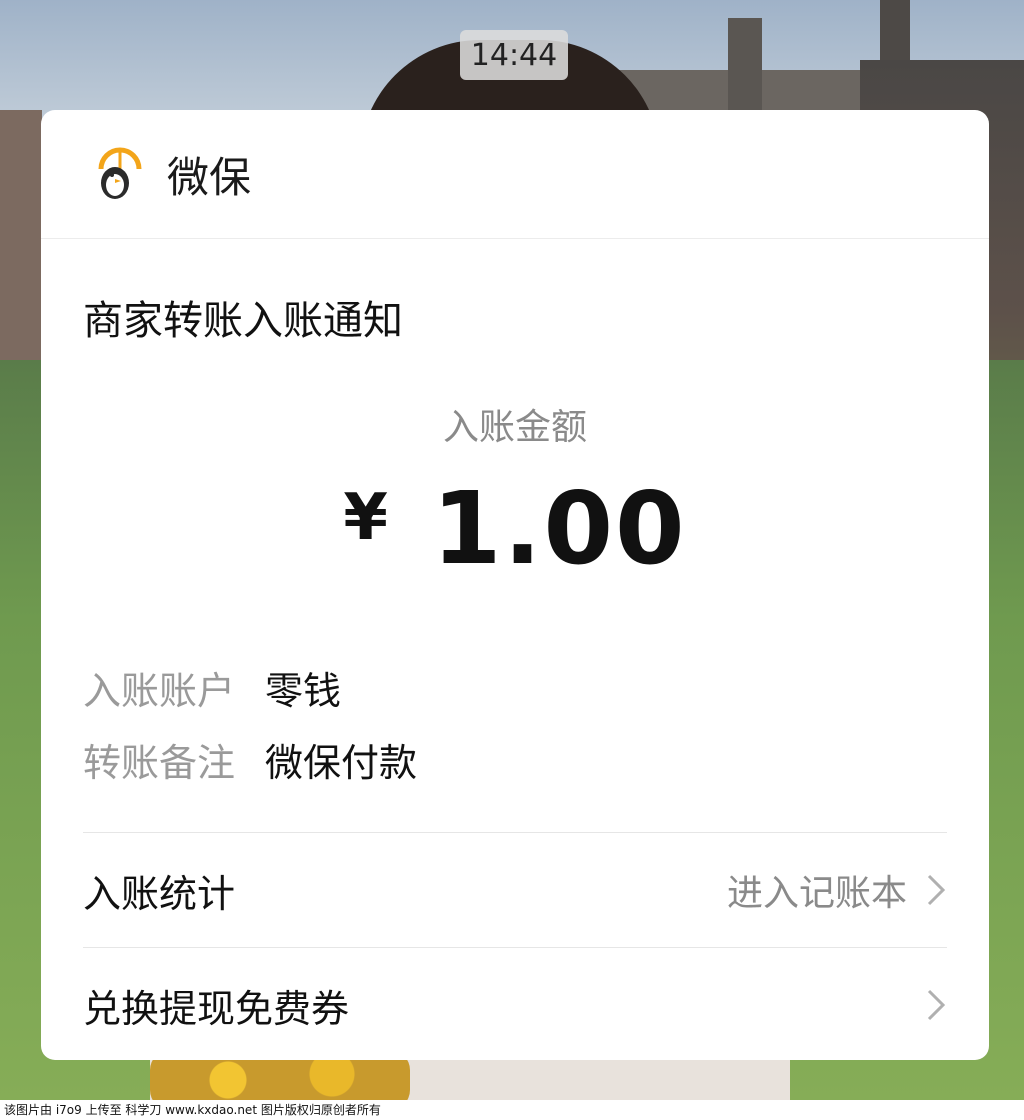 The width and height of the screenshot is (1024, 1120). What do you see at coordinates (559, 528) in the screenshot?
I see `amount-value: 1.00` at bounding box center [559, 528].